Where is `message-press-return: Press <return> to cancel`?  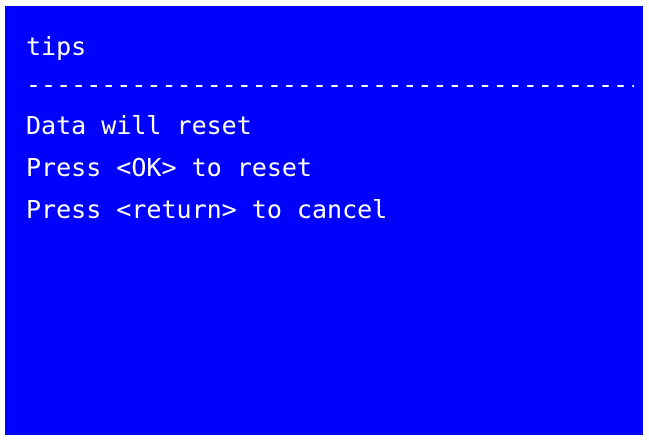
message-press-return: Press <return> to cancel is located at coordinates (207, 209).